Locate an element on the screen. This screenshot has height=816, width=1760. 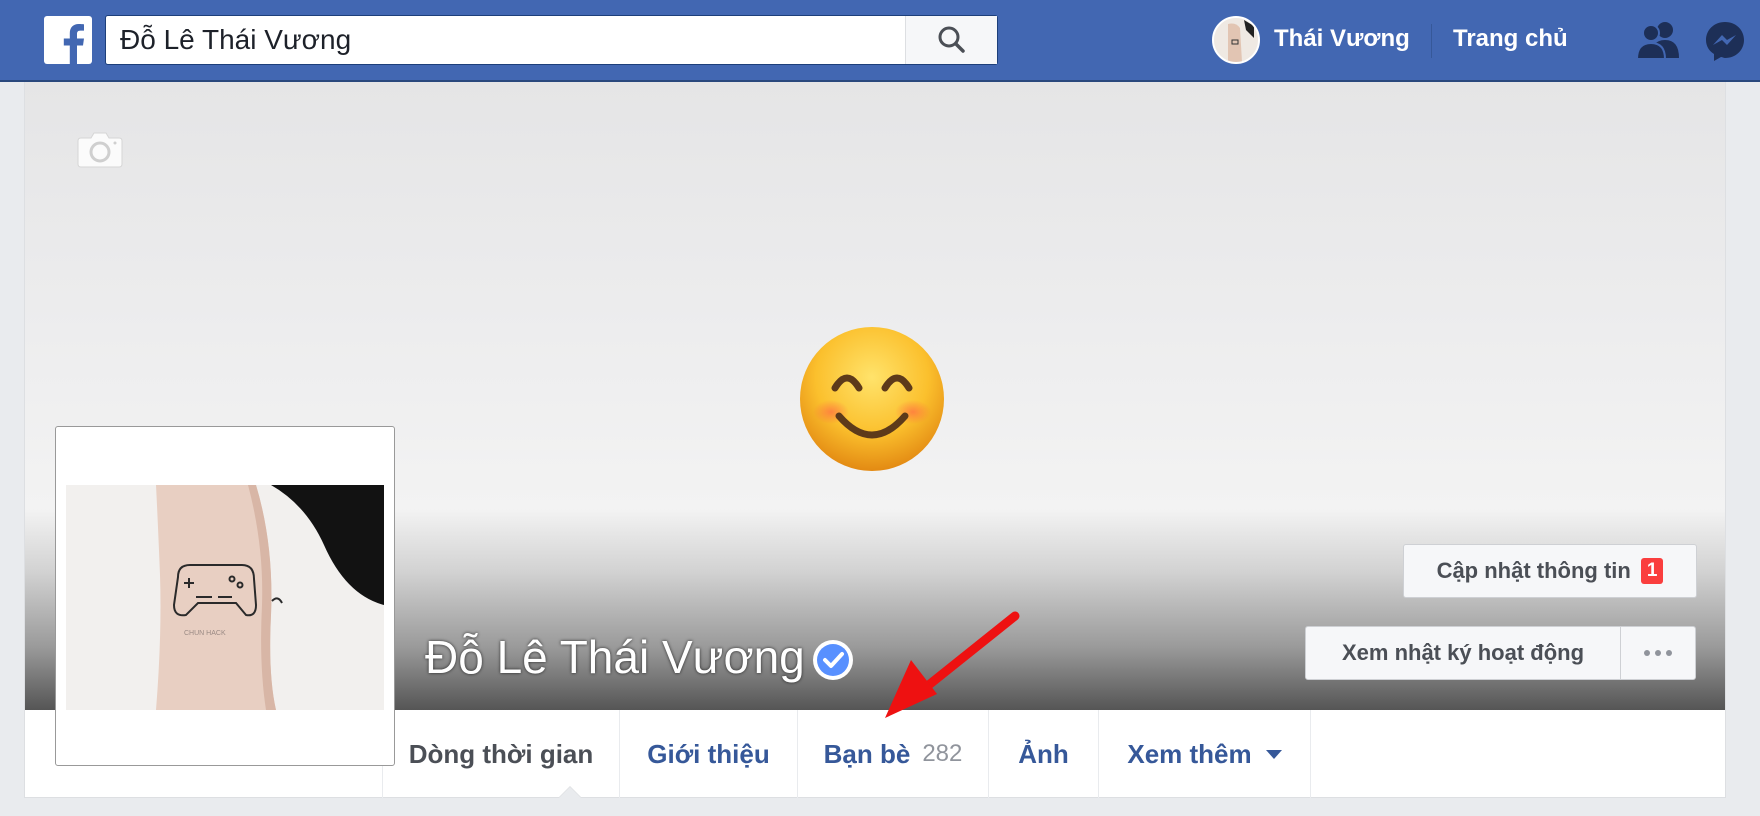
facebook-logo-icon is located at coordinates (68, 40).